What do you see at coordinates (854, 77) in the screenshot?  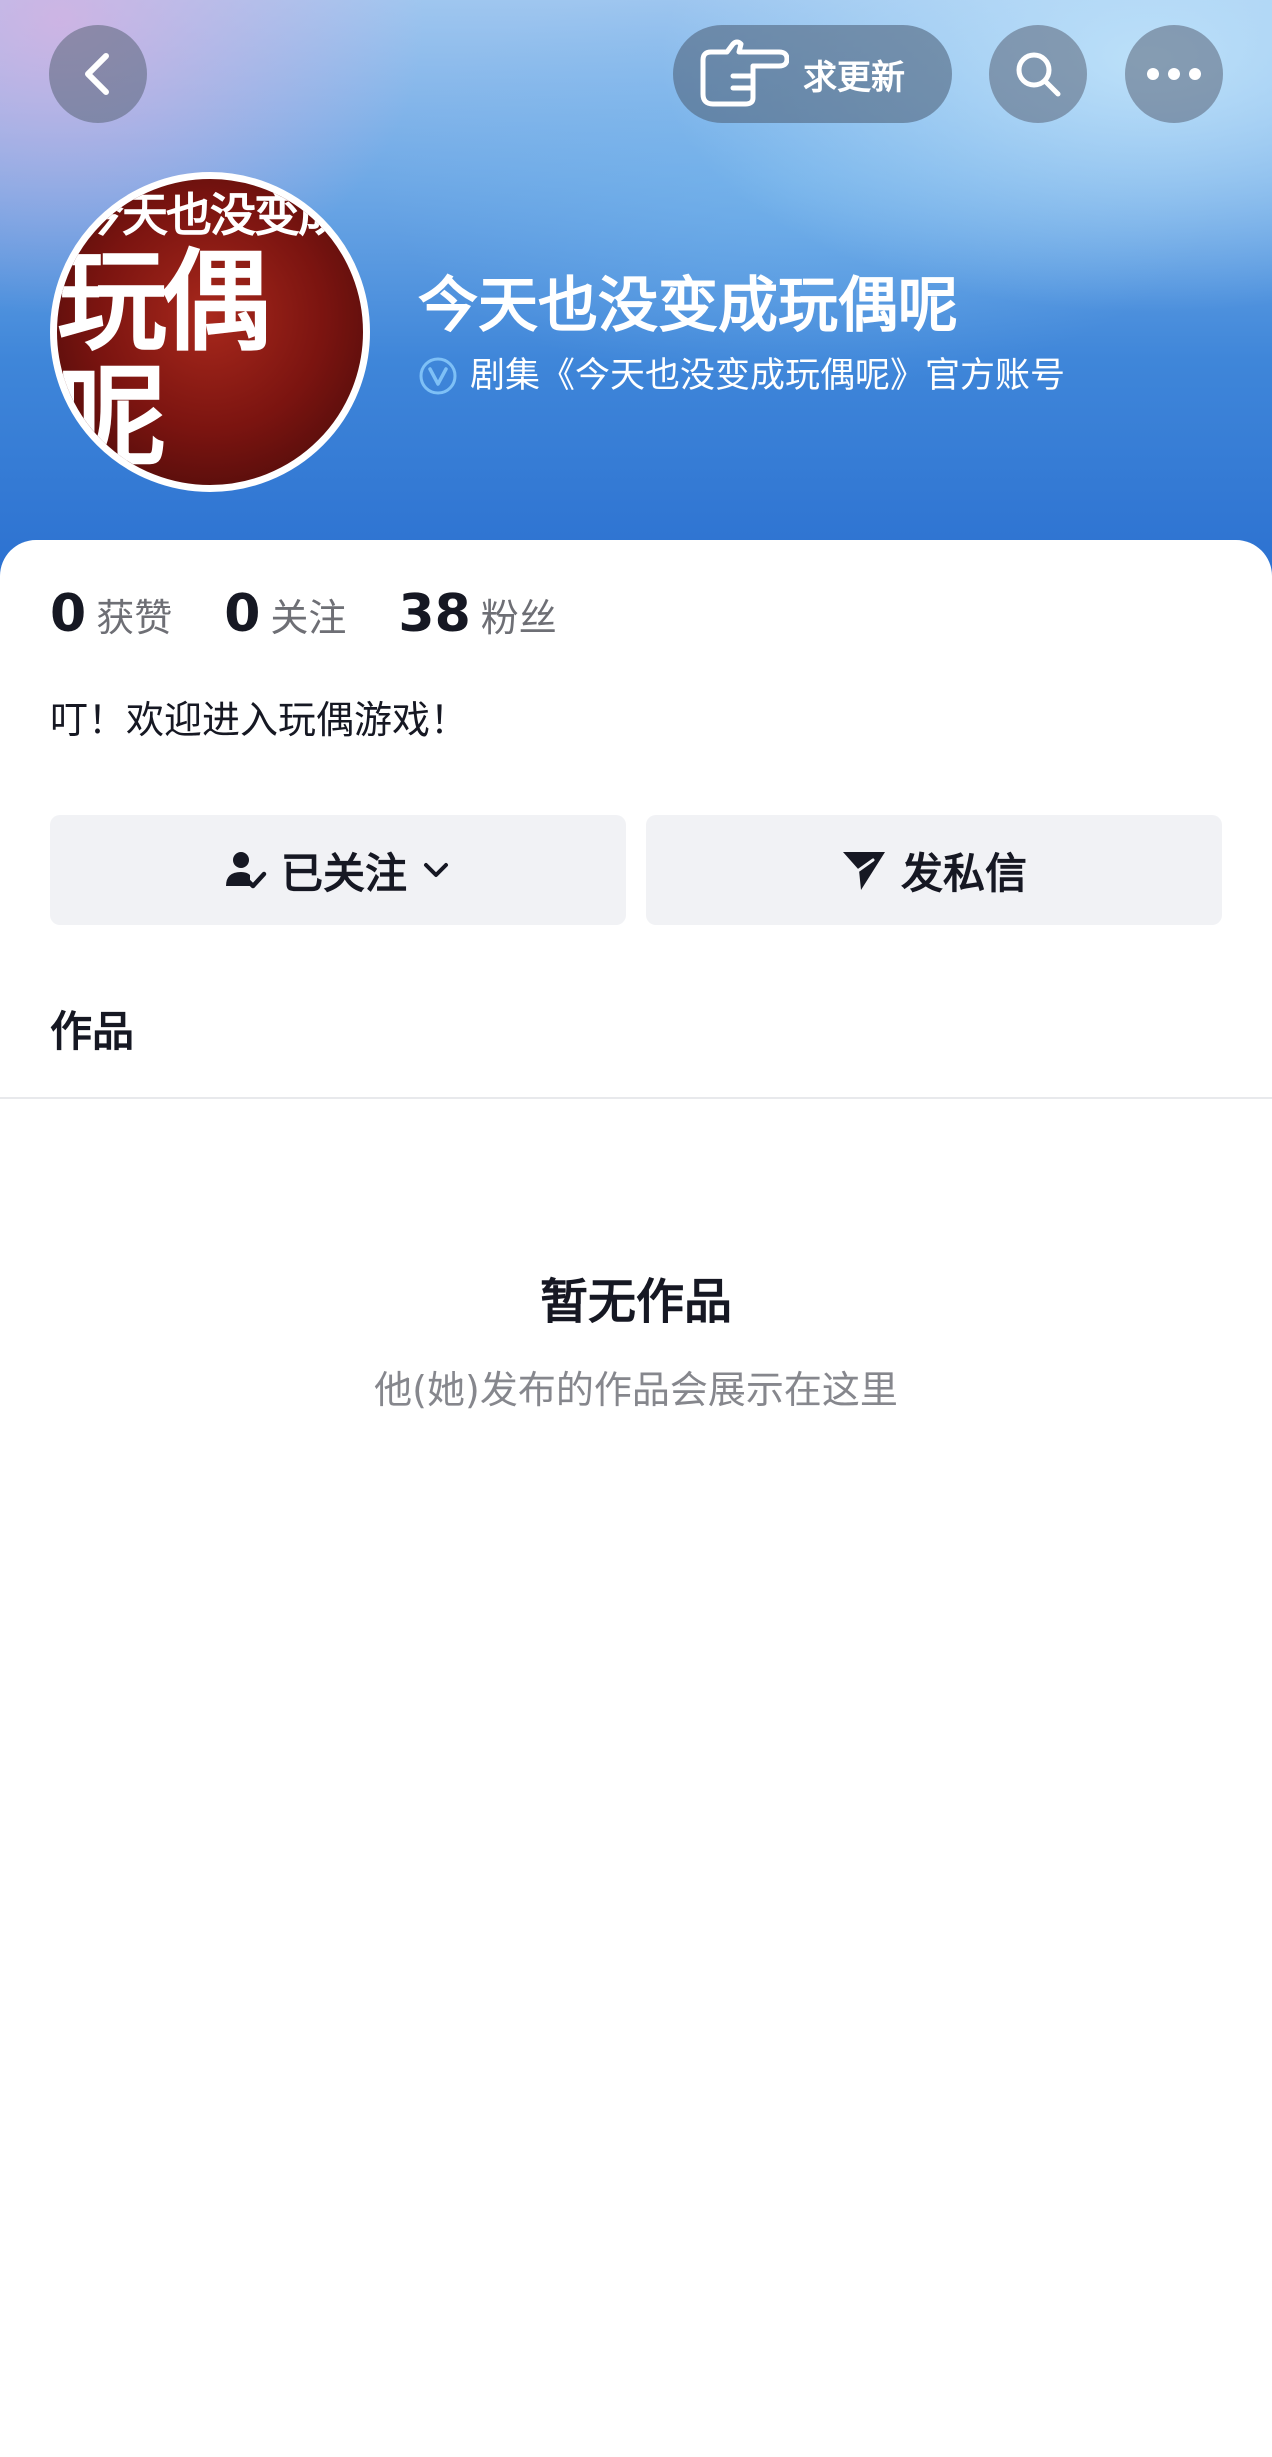 I see `request-update-label: 求更新` at bounding box center [854, 77].